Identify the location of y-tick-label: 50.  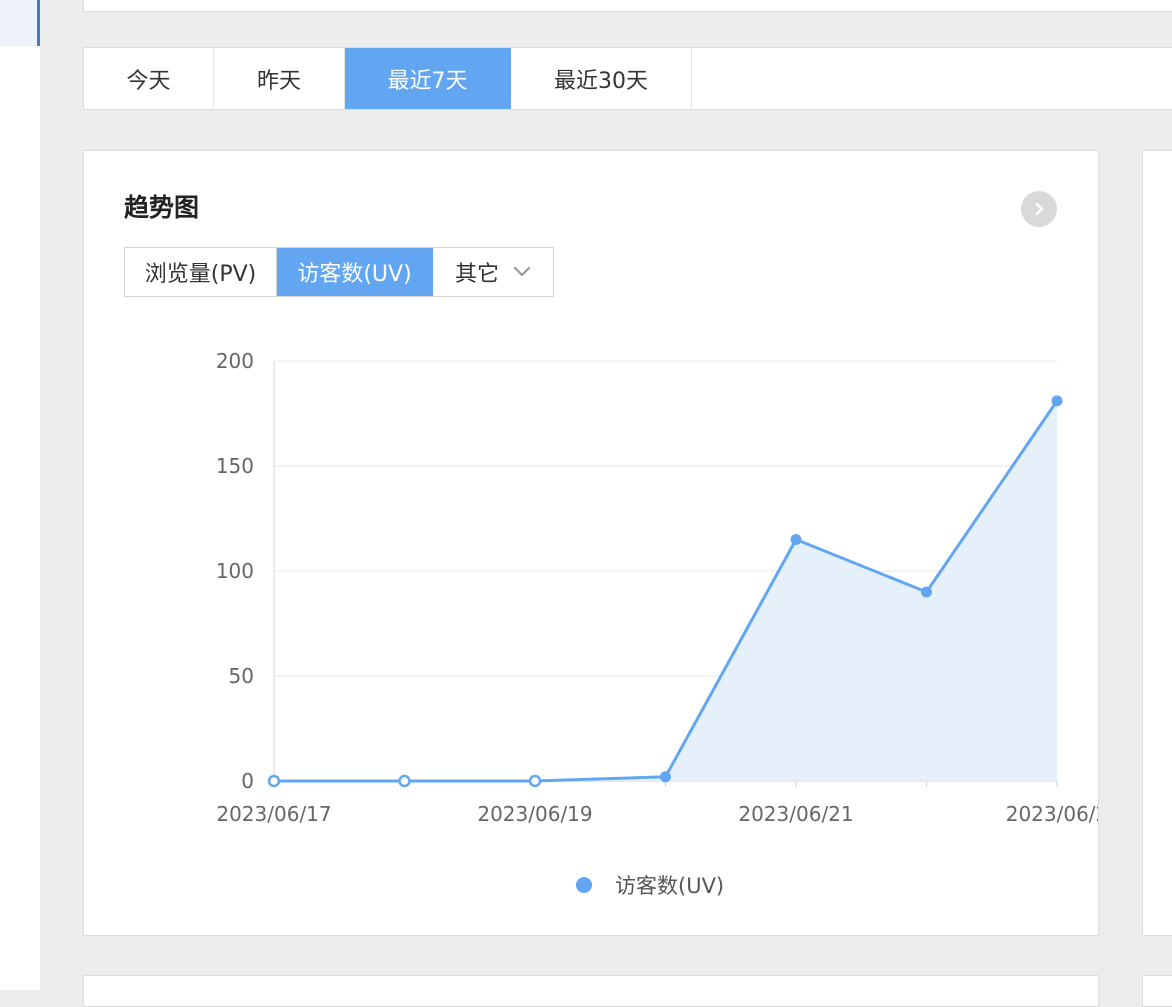
(241, 676).